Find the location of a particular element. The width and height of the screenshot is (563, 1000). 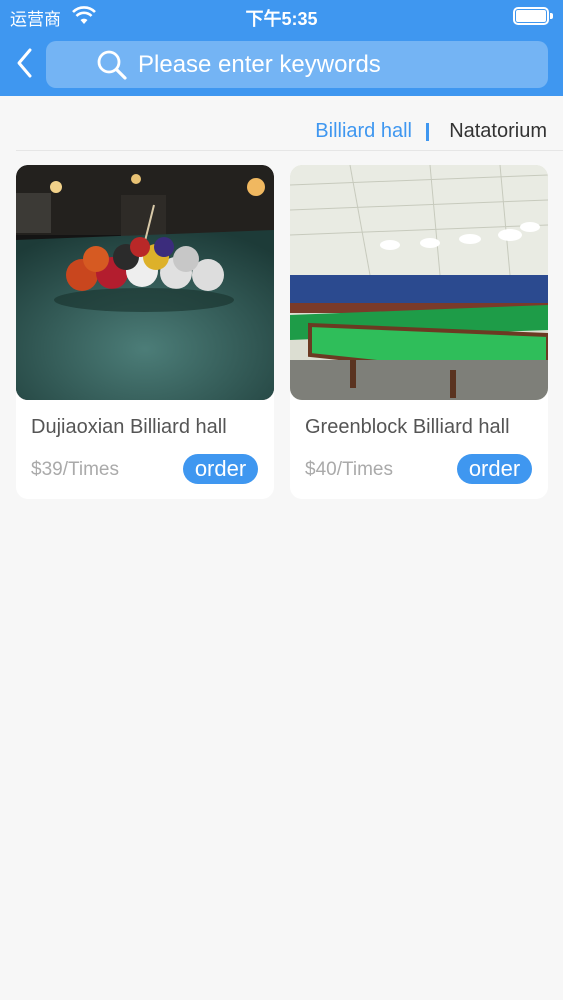

battery-icon is located at coordinates (533, 16).